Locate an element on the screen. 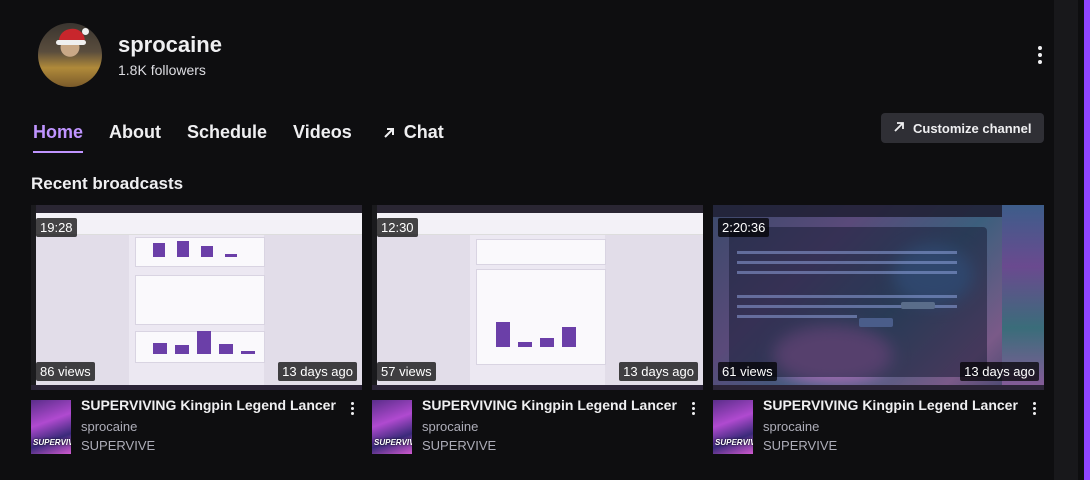 The height and width of the screenshot is (480, 1090). scrollbar is located at coordinates (1072, 240).